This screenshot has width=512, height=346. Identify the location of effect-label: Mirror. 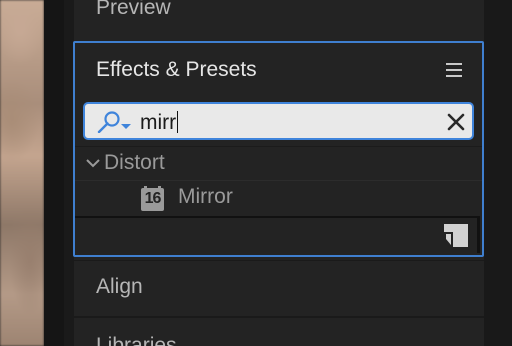
(205, 196).